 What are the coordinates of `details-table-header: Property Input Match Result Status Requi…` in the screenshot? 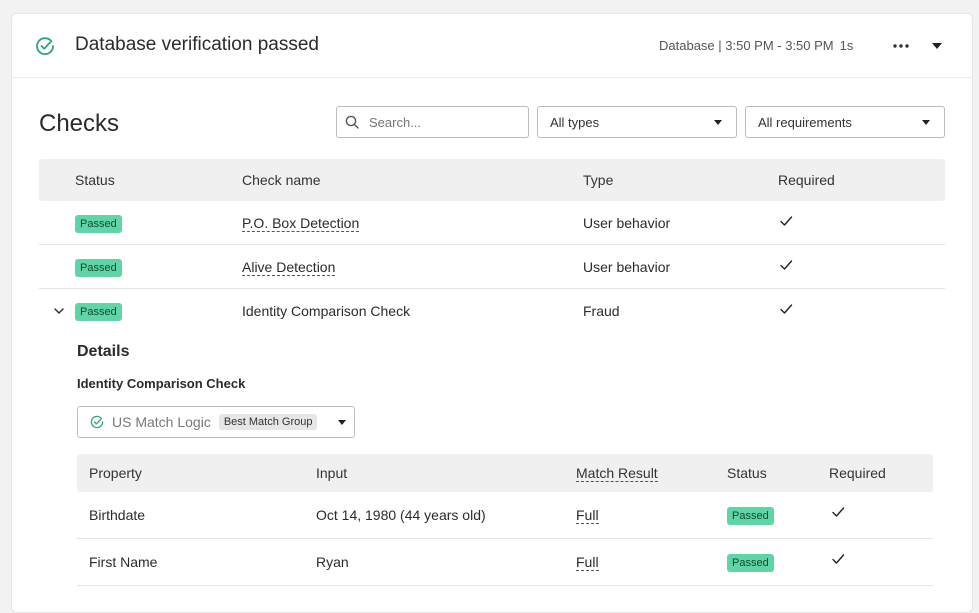 It's located at (505, 473).